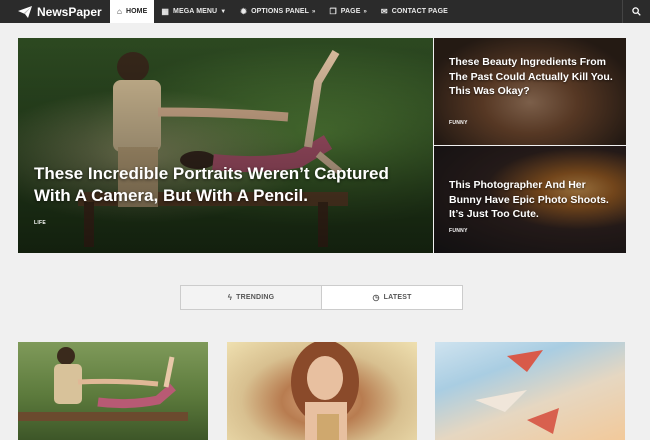 The height and width of the screenshot is (440, 650). Describe the element at coordinates (333, 11) in the screenshot. I see `copy-icon: ❐` at that location.